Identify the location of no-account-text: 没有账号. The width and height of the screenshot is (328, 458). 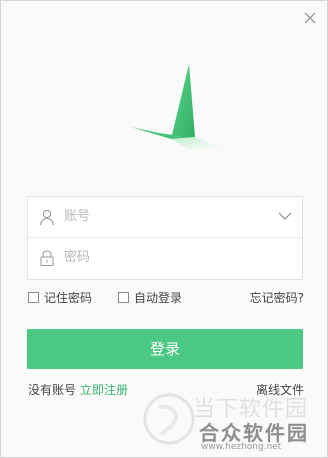
(52, 390).